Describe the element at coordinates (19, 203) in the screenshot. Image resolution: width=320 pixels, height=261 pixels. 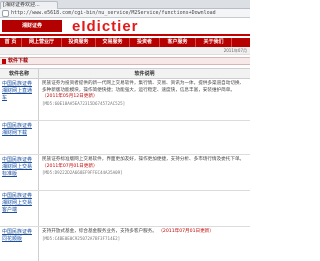
I see `software-link: 中国民族证券湘财网上交易客户端` at that location.